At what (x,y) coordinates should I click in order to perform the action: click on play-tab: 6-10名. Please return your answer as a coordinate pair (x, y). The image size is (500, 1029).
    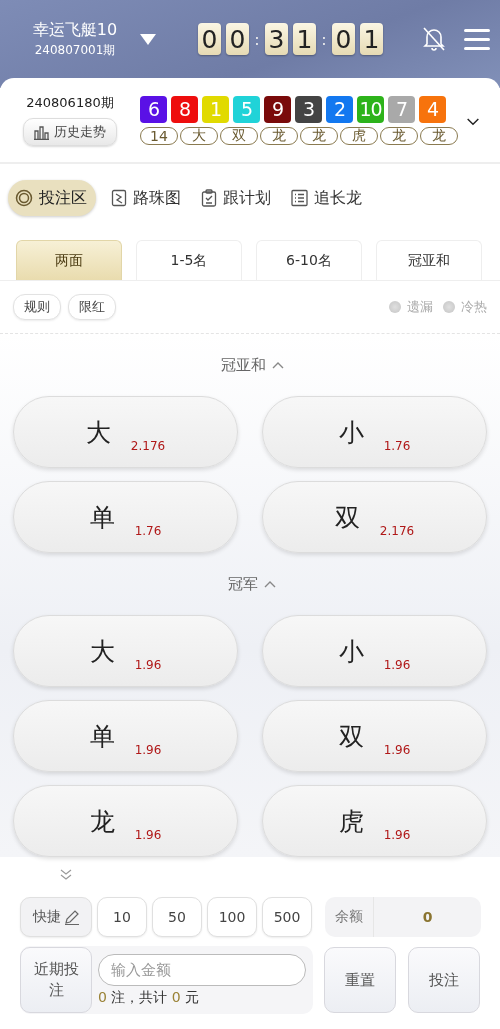
    Looking at the image, I should click on (309, 260).